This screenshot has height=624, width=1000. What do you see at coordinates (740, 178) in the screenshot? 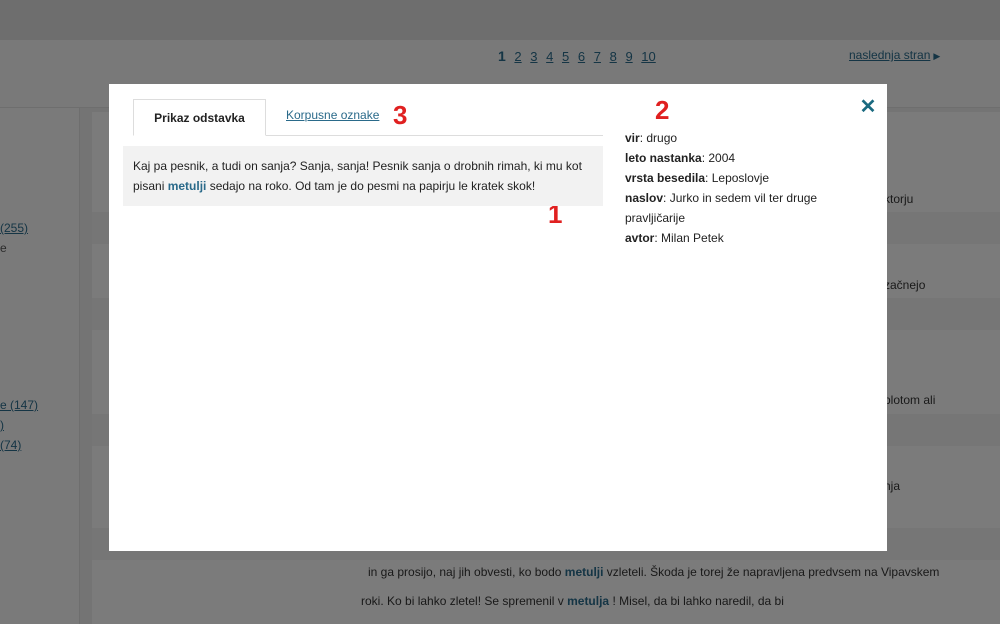
I see `metadata-value: Leposlovje` at bounding box center [740, 178].